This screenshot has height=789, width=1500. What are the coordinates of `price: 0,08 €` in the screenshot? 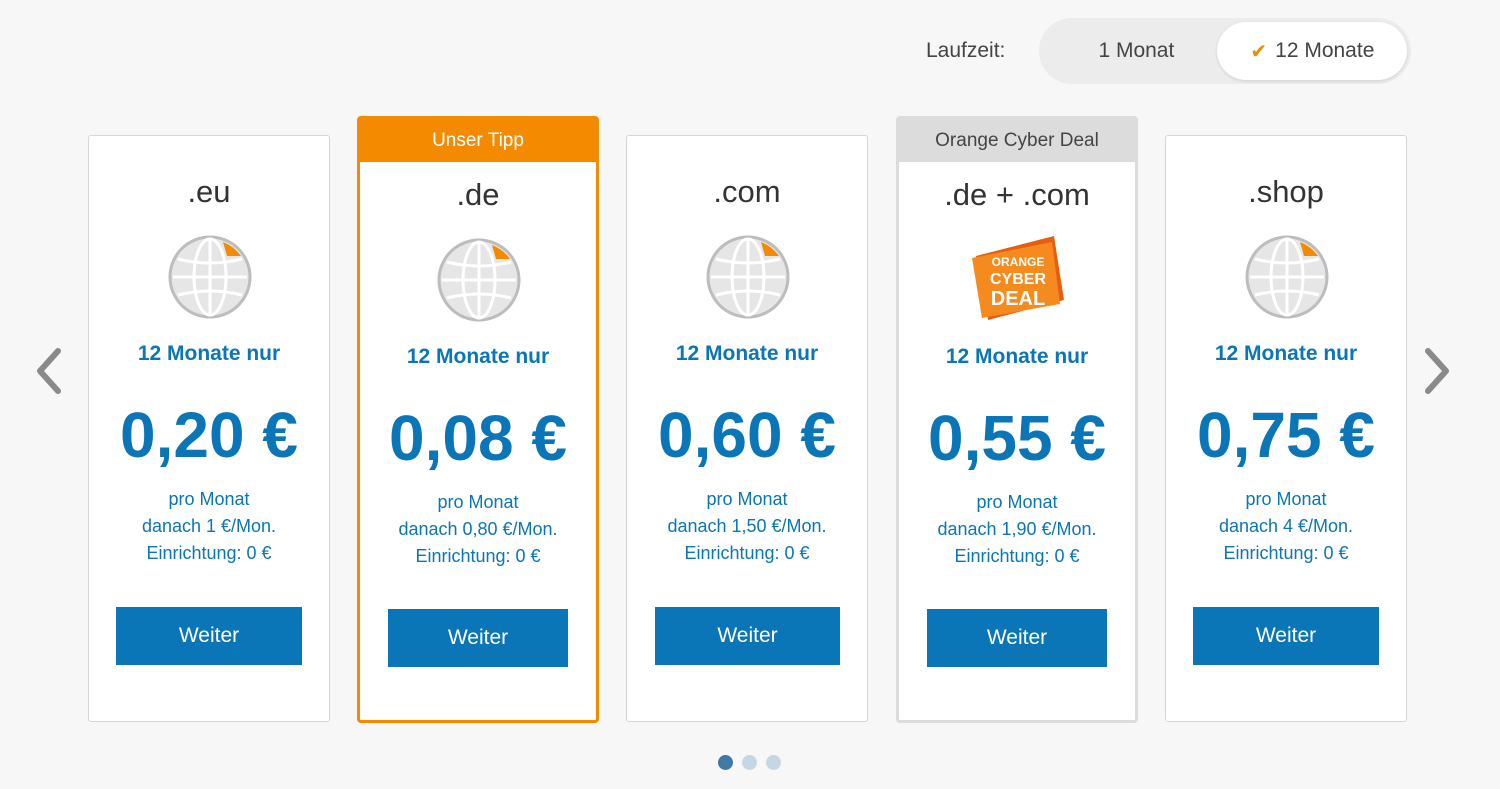 It's located at (478, 438).